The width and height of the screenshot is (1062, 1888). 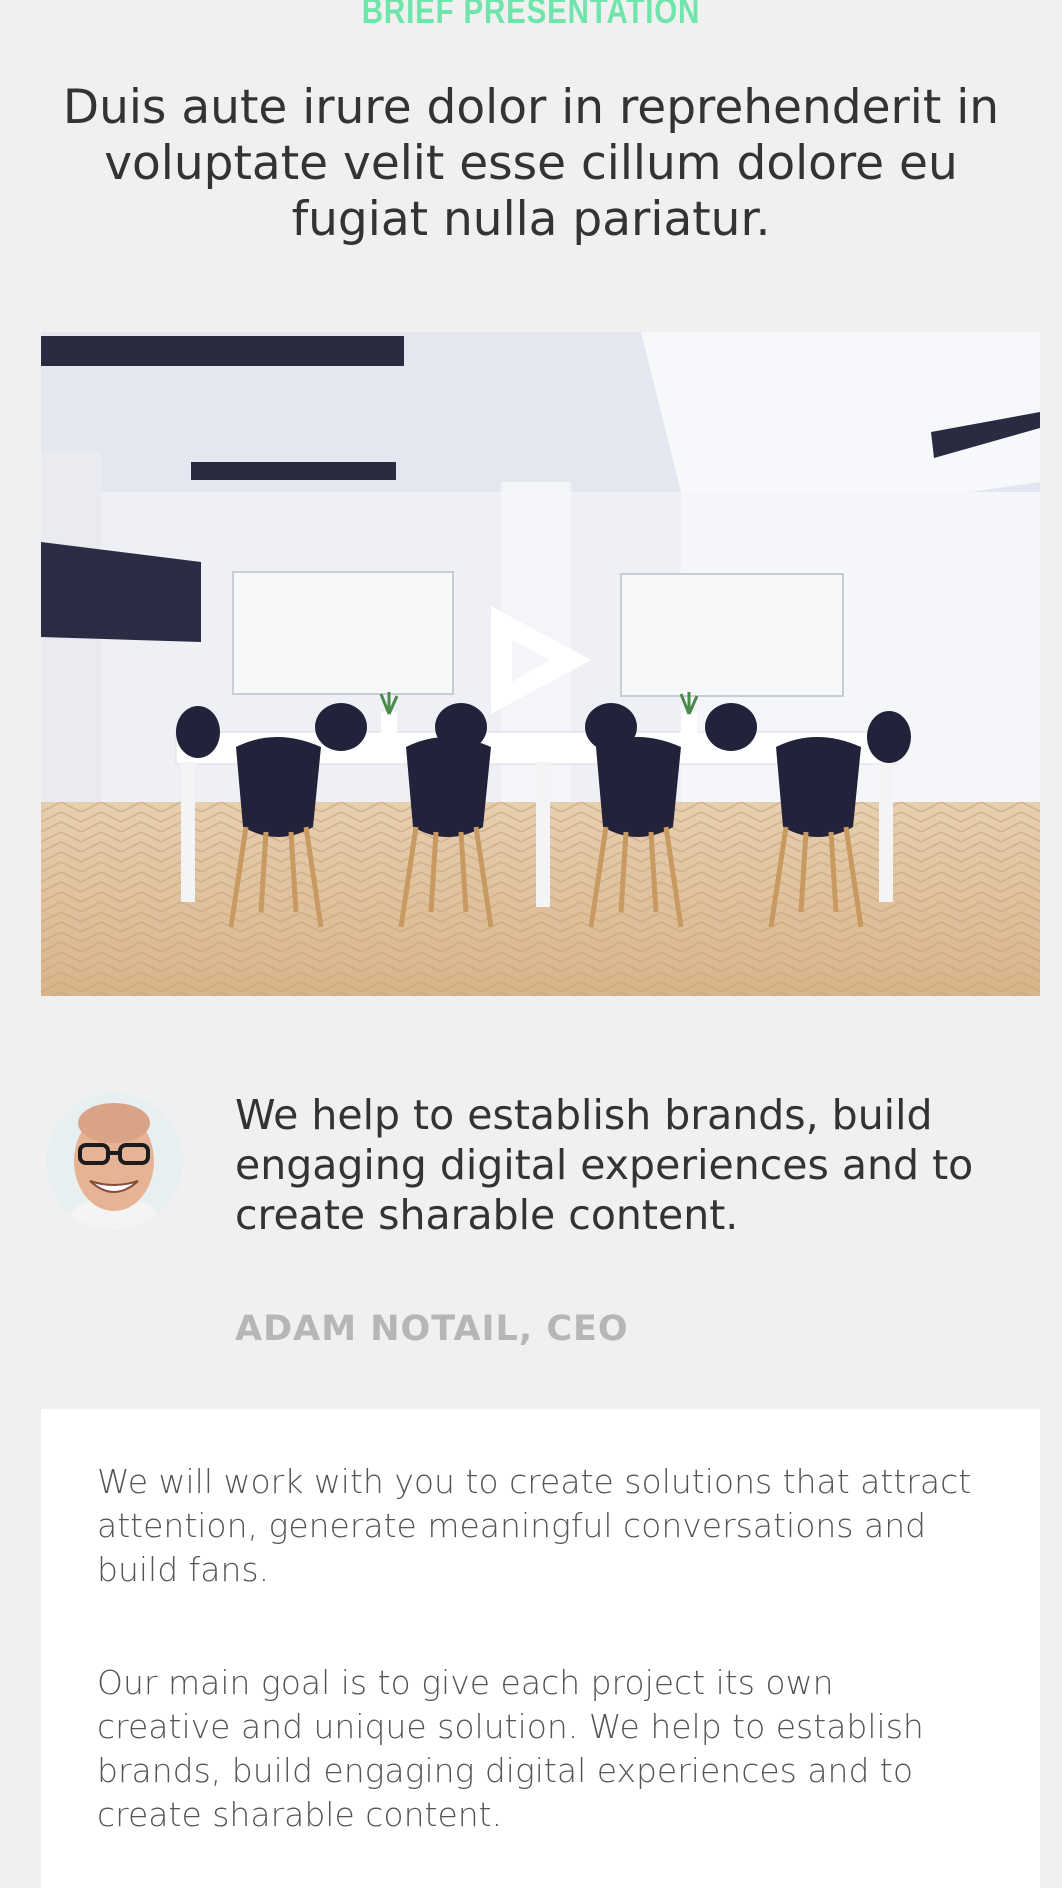 I want to click on testimonial-author: ADAM NOTAIL, CEO, so click(x=432, y=1329).